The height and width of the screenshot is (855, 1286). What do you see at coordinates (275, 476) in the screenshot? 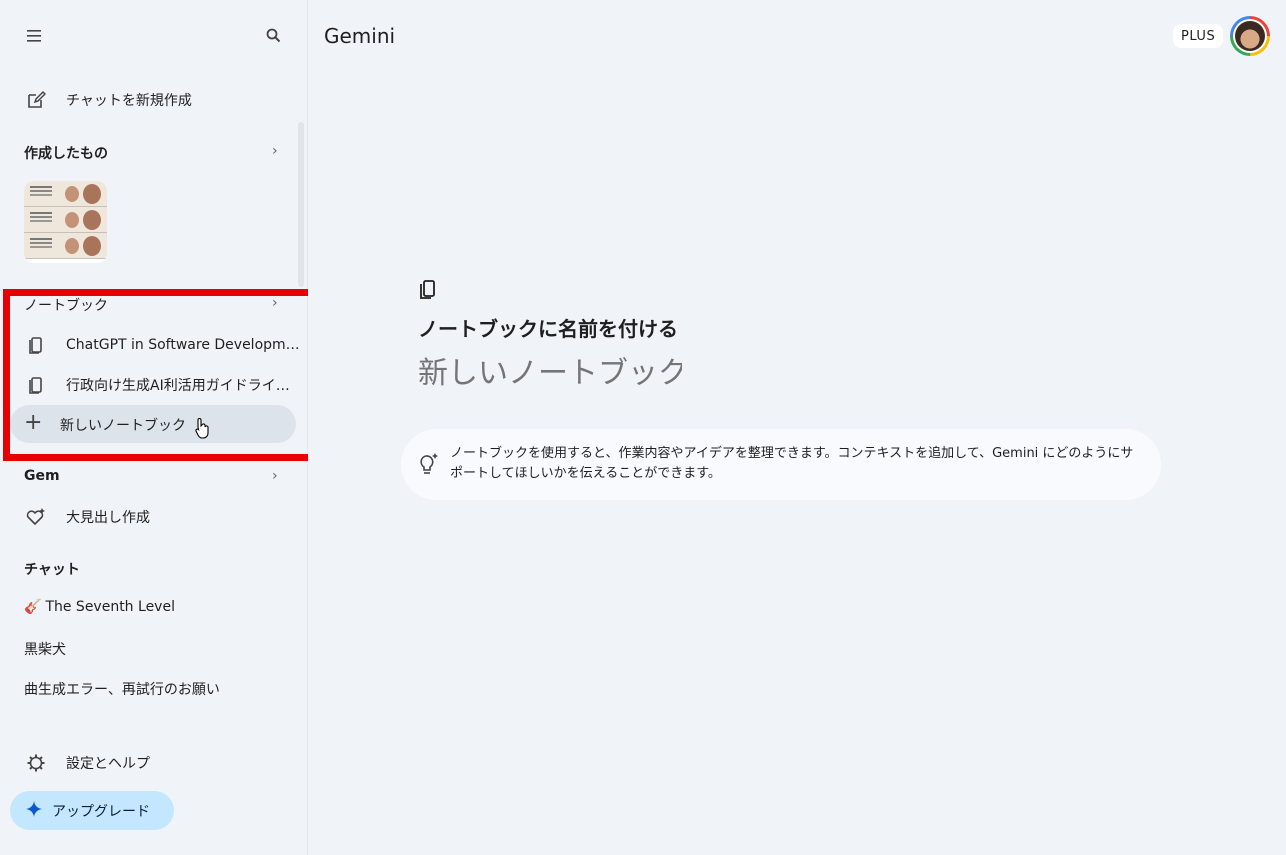
I see `gem-chevron-right-icon: ›` at bounding box center [275, 476].